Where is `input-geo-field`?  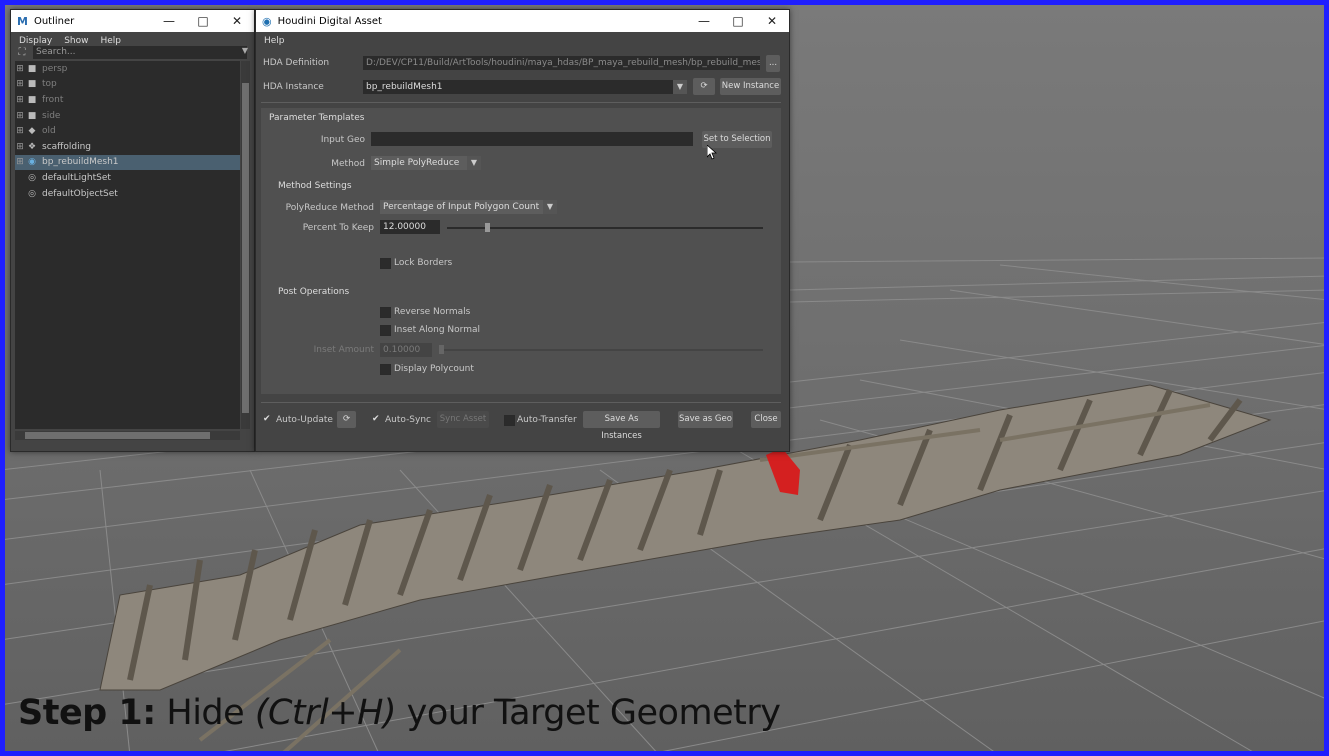
input-geo-field is located at coordinates (532, 139).